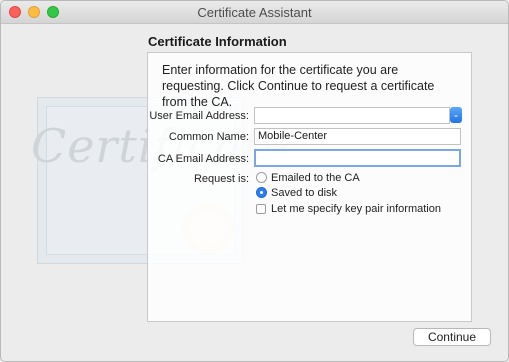  I want to click on key-pair-checkbox, so click(261, 209).